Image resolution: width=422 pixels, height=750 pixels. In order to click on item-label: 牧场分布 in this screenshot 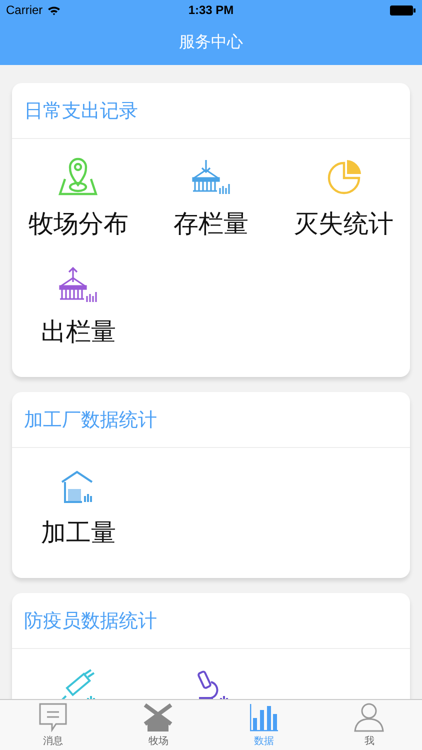, I will do `click(78, 224)`.